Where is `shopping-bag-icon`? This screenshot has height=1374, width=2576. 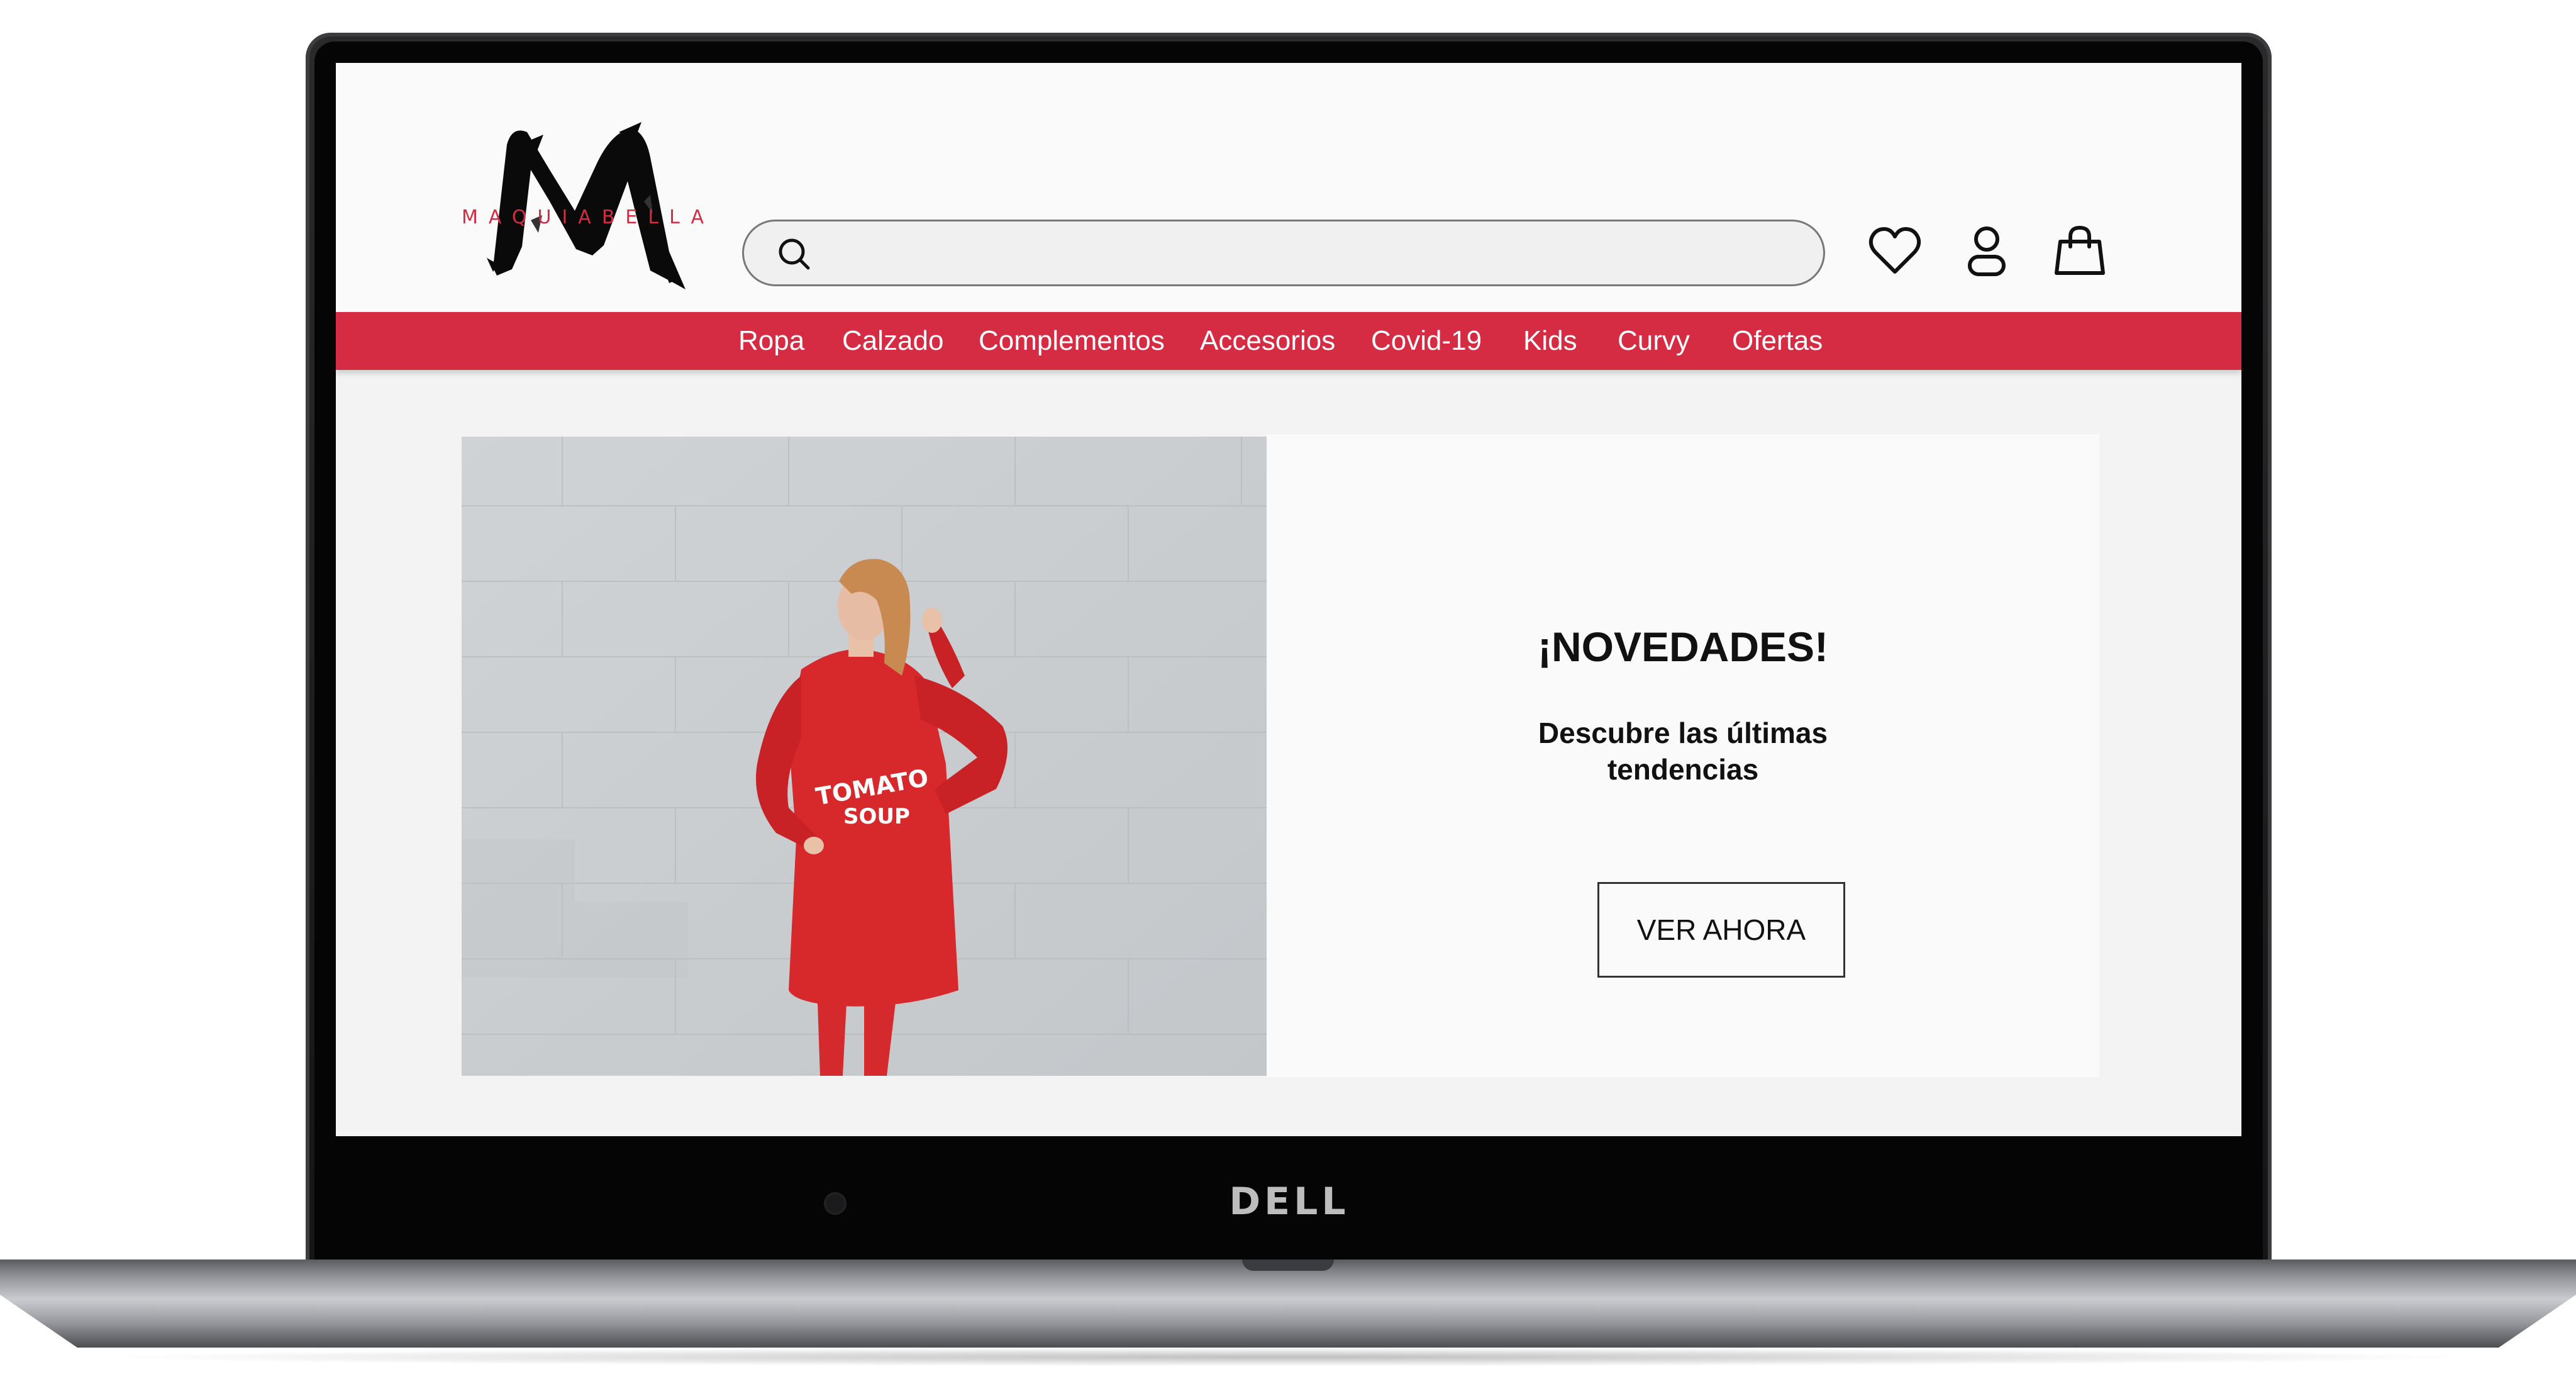
shopping-bag-icon is located at coordinates (2079, 251).